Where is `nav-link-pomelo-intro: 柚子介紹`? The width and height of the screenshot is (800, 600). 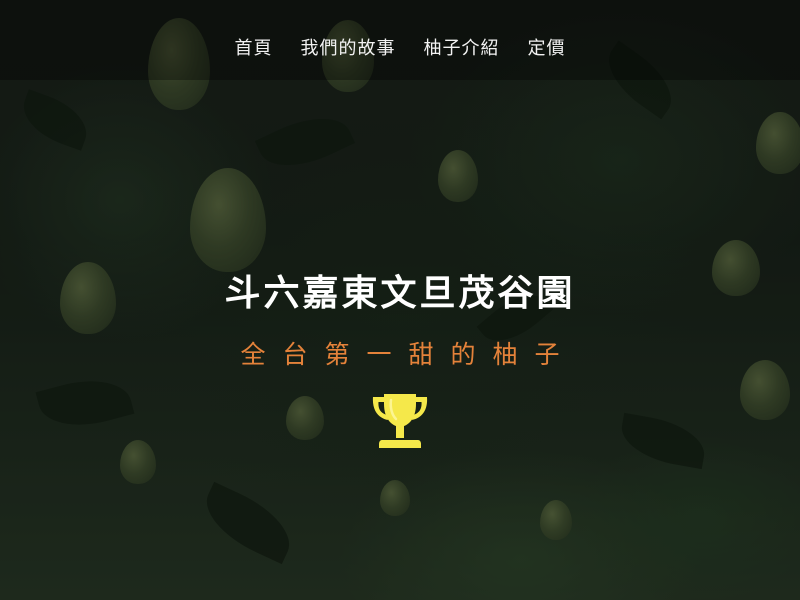
nav-link-pomelo-intro: 柚子介紹 is located at coordinates (462, 49).